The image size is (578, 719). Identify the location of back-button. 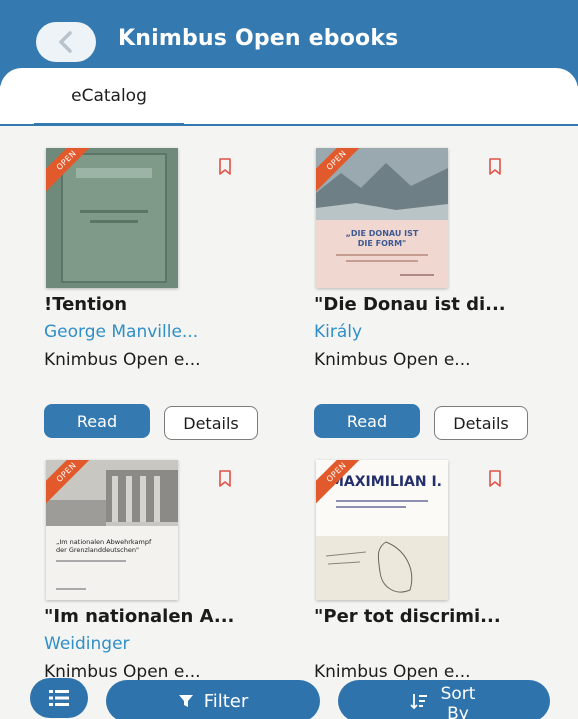
(66, 42).